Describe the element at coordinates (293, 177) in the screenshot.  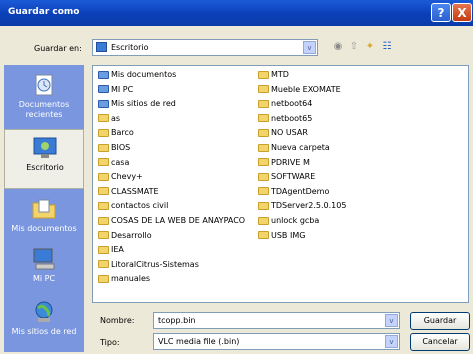
I see `file-list-item-name: SOFTWARE` at that location.